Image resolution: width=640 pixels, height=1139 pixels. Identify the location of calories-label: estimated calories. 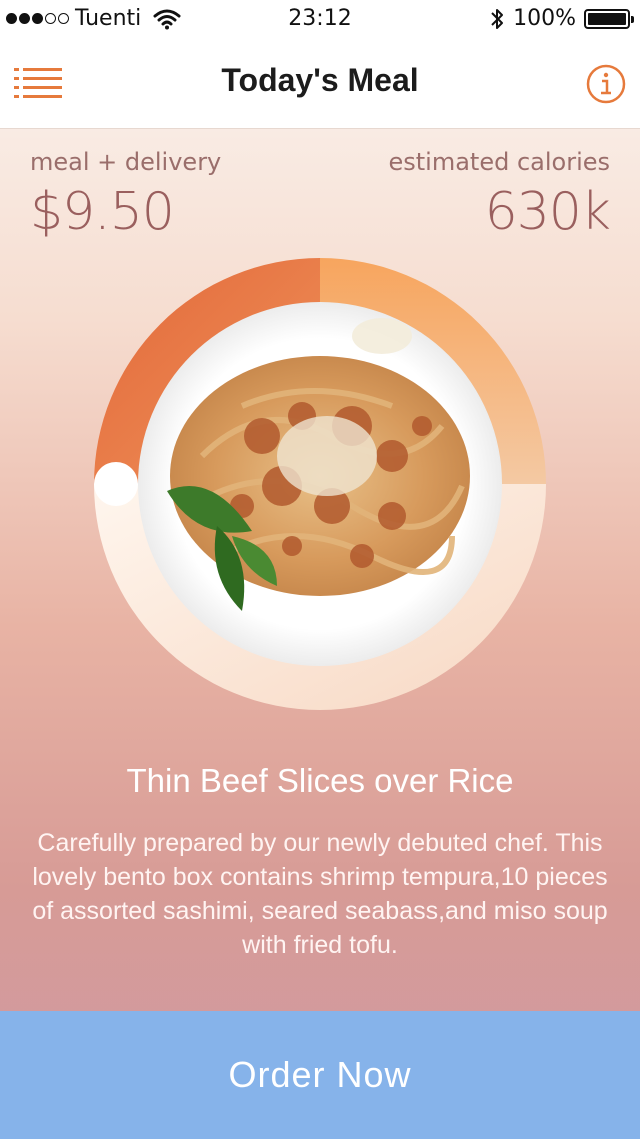
(499, 162).